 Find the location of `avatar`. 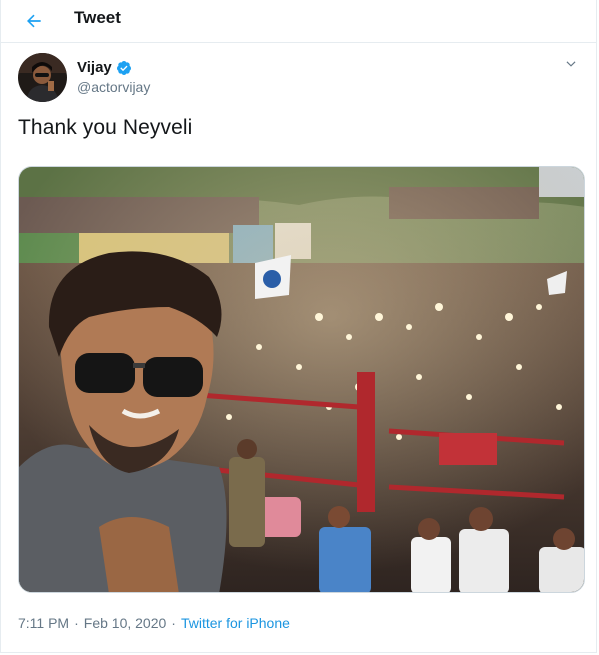

avatar is located at coordinates (42, 77).